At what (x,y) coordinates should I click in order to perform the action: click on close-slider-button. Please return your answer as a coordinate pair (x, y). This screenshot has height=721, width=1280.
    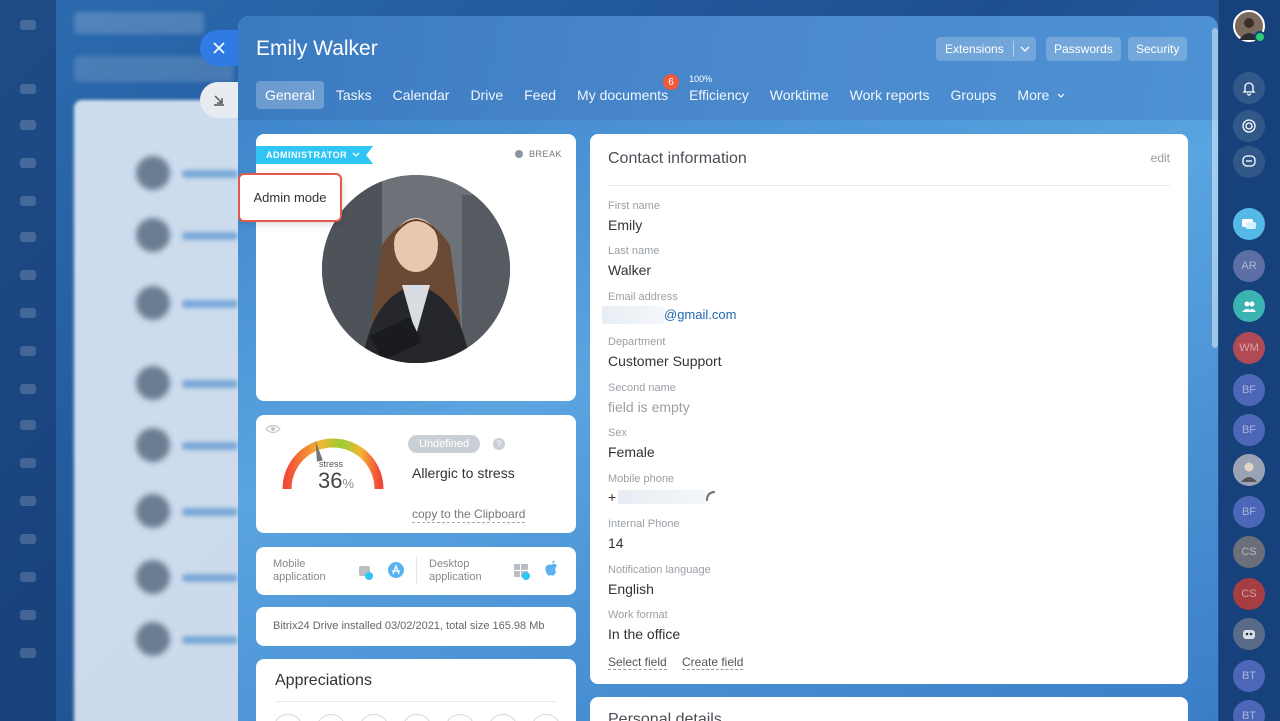
    Looking at the image, I should click on (219, 48).